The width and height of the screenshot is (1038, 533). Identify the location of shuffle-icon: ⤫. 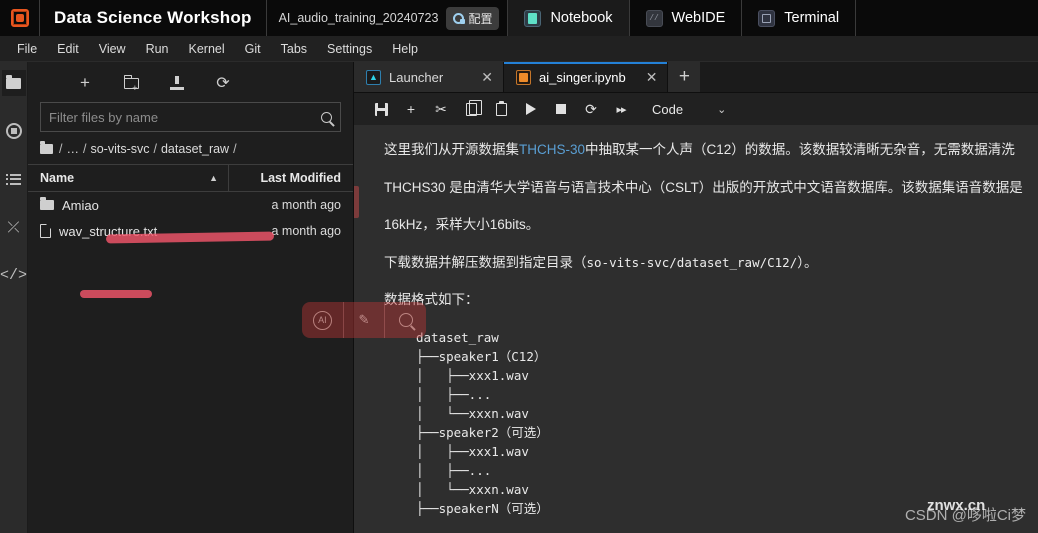
(13, 227).